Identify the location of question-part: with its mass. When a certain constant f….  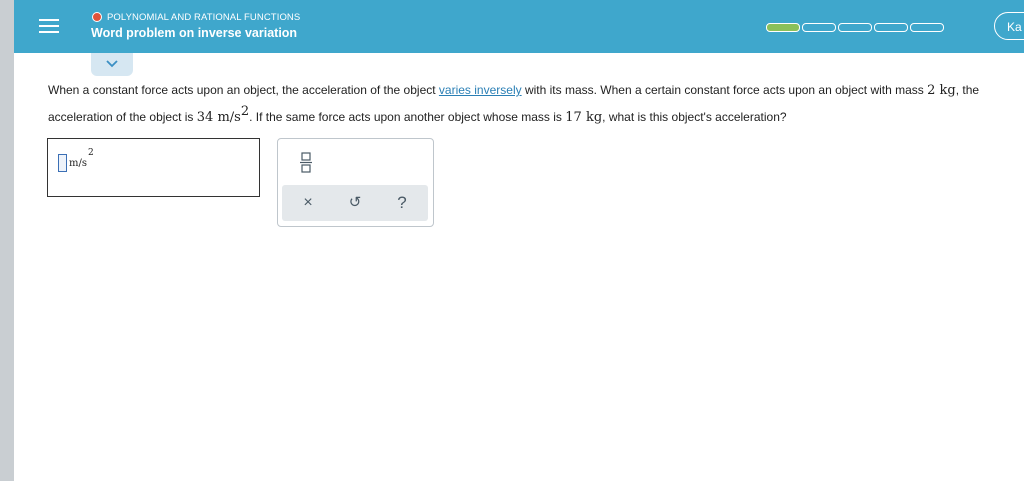
(724, 90).